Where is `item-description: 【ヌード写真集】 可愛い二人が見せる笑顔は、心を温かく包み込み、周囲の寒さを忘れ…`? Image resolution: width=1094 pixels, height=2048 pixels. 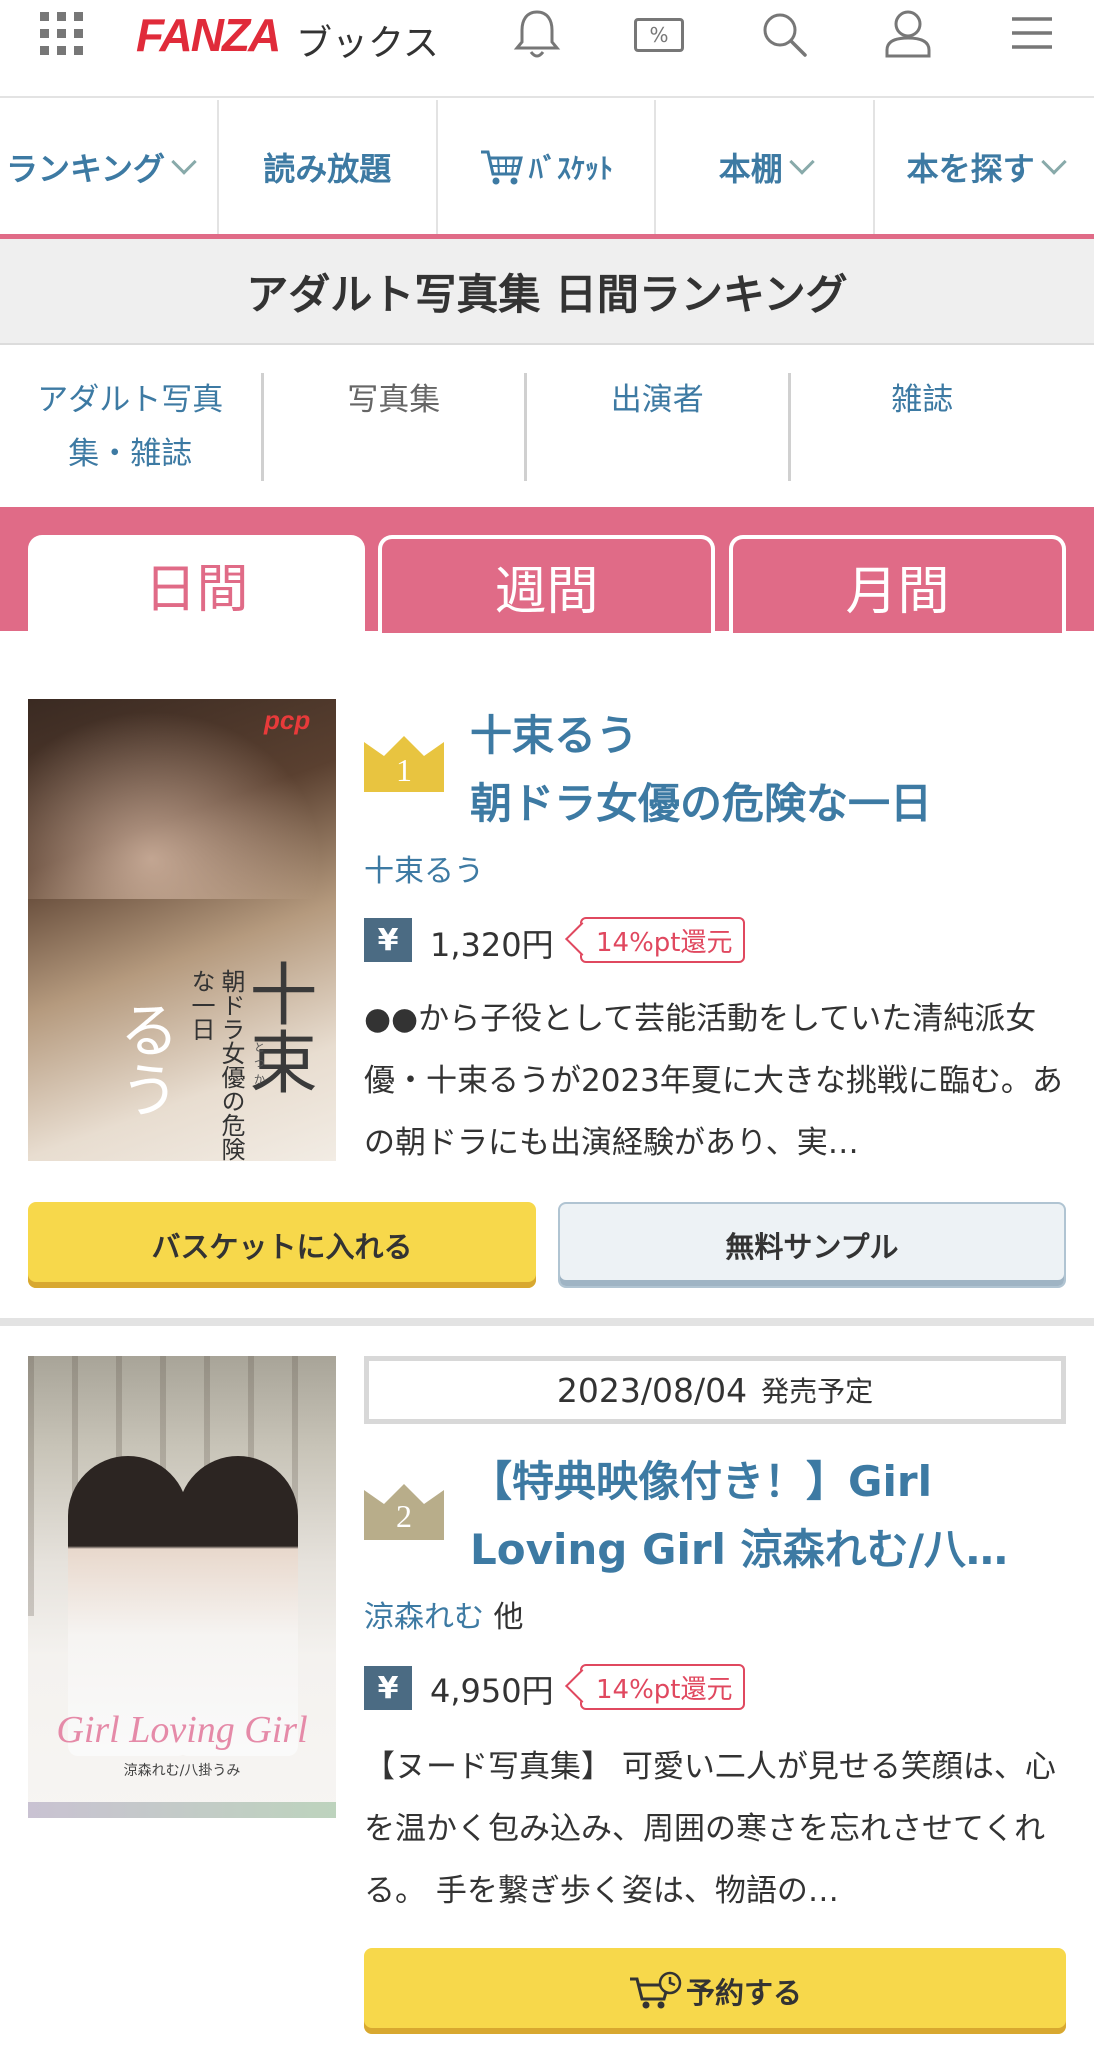 item-description: 【ヌード写真集】 可愛い二人が見せる笑顔は、心を温かく包み込み、周囲の寒さを忘れ… is located at coordinates (710, 1829).